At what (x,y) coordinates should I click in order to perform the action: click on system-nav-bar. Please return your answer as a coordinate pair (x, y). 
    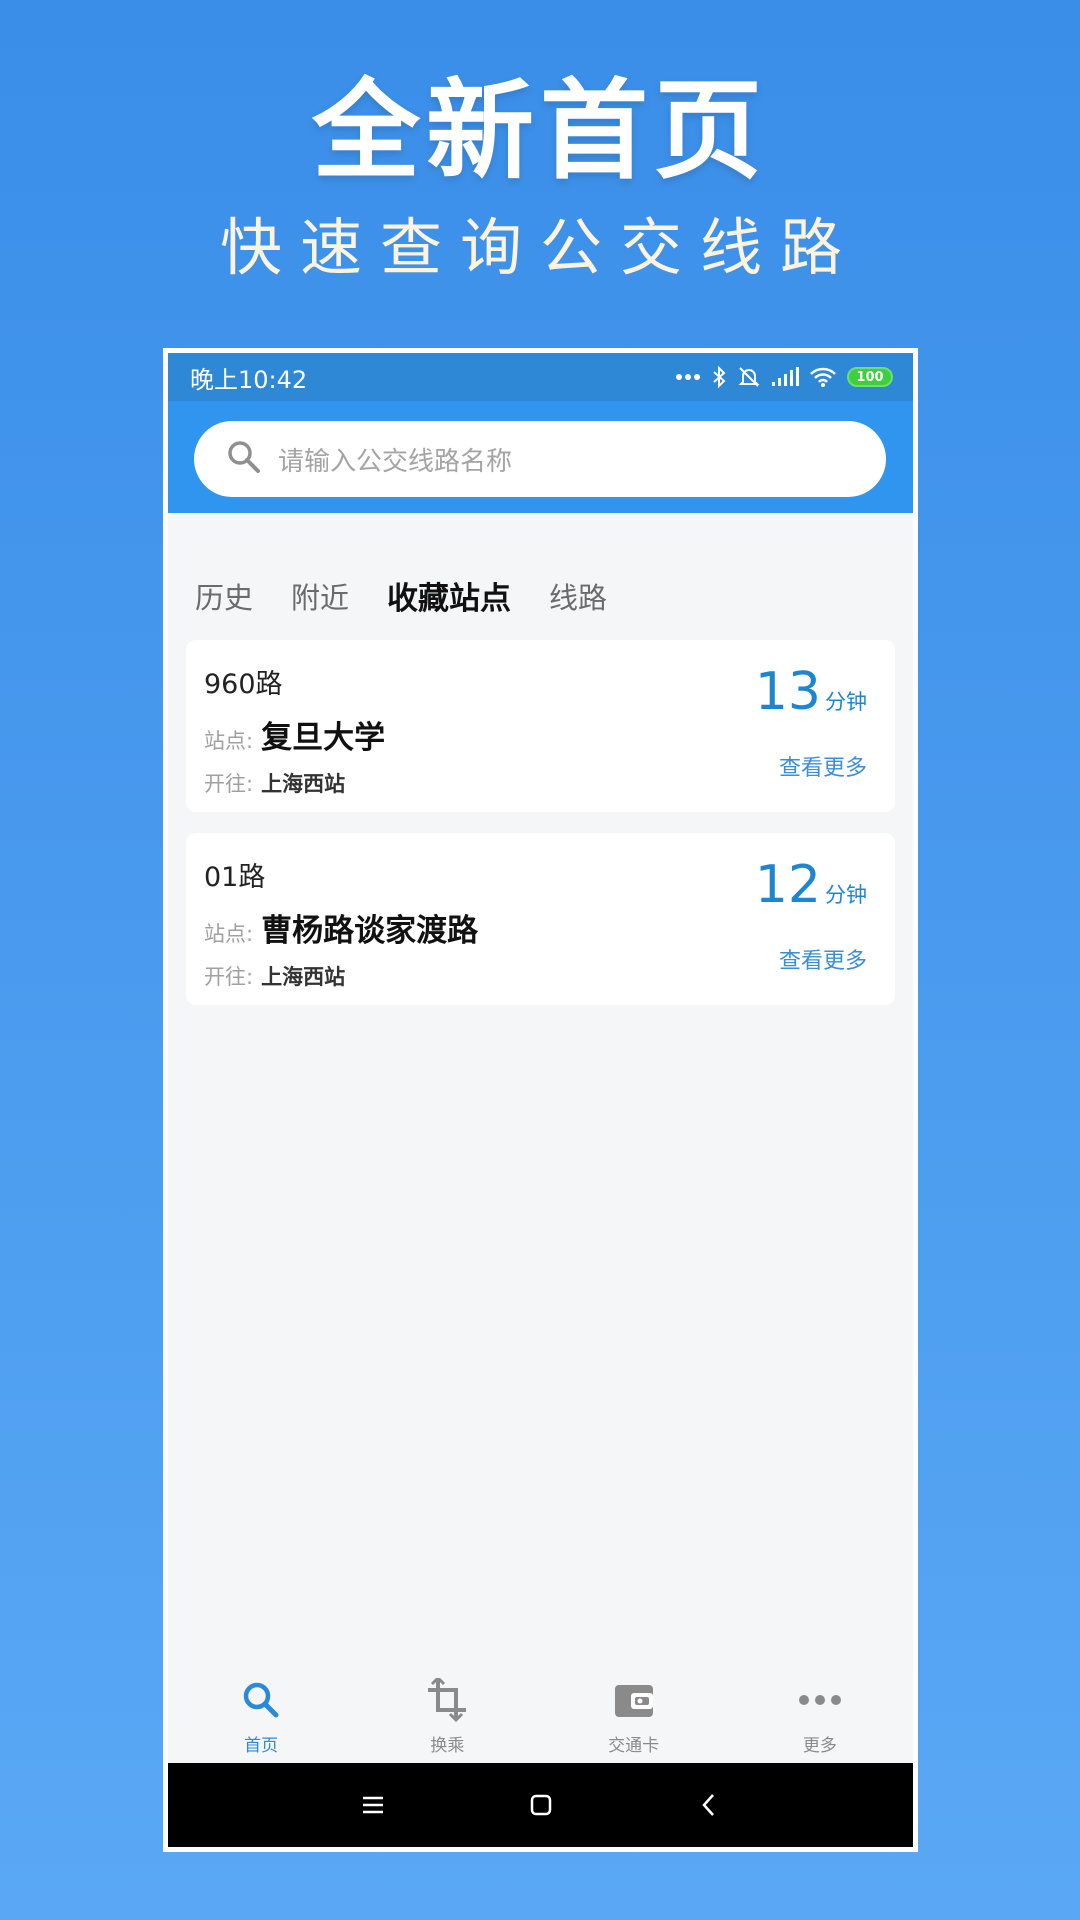
    Looking at the image, I should click on (540, 1805).